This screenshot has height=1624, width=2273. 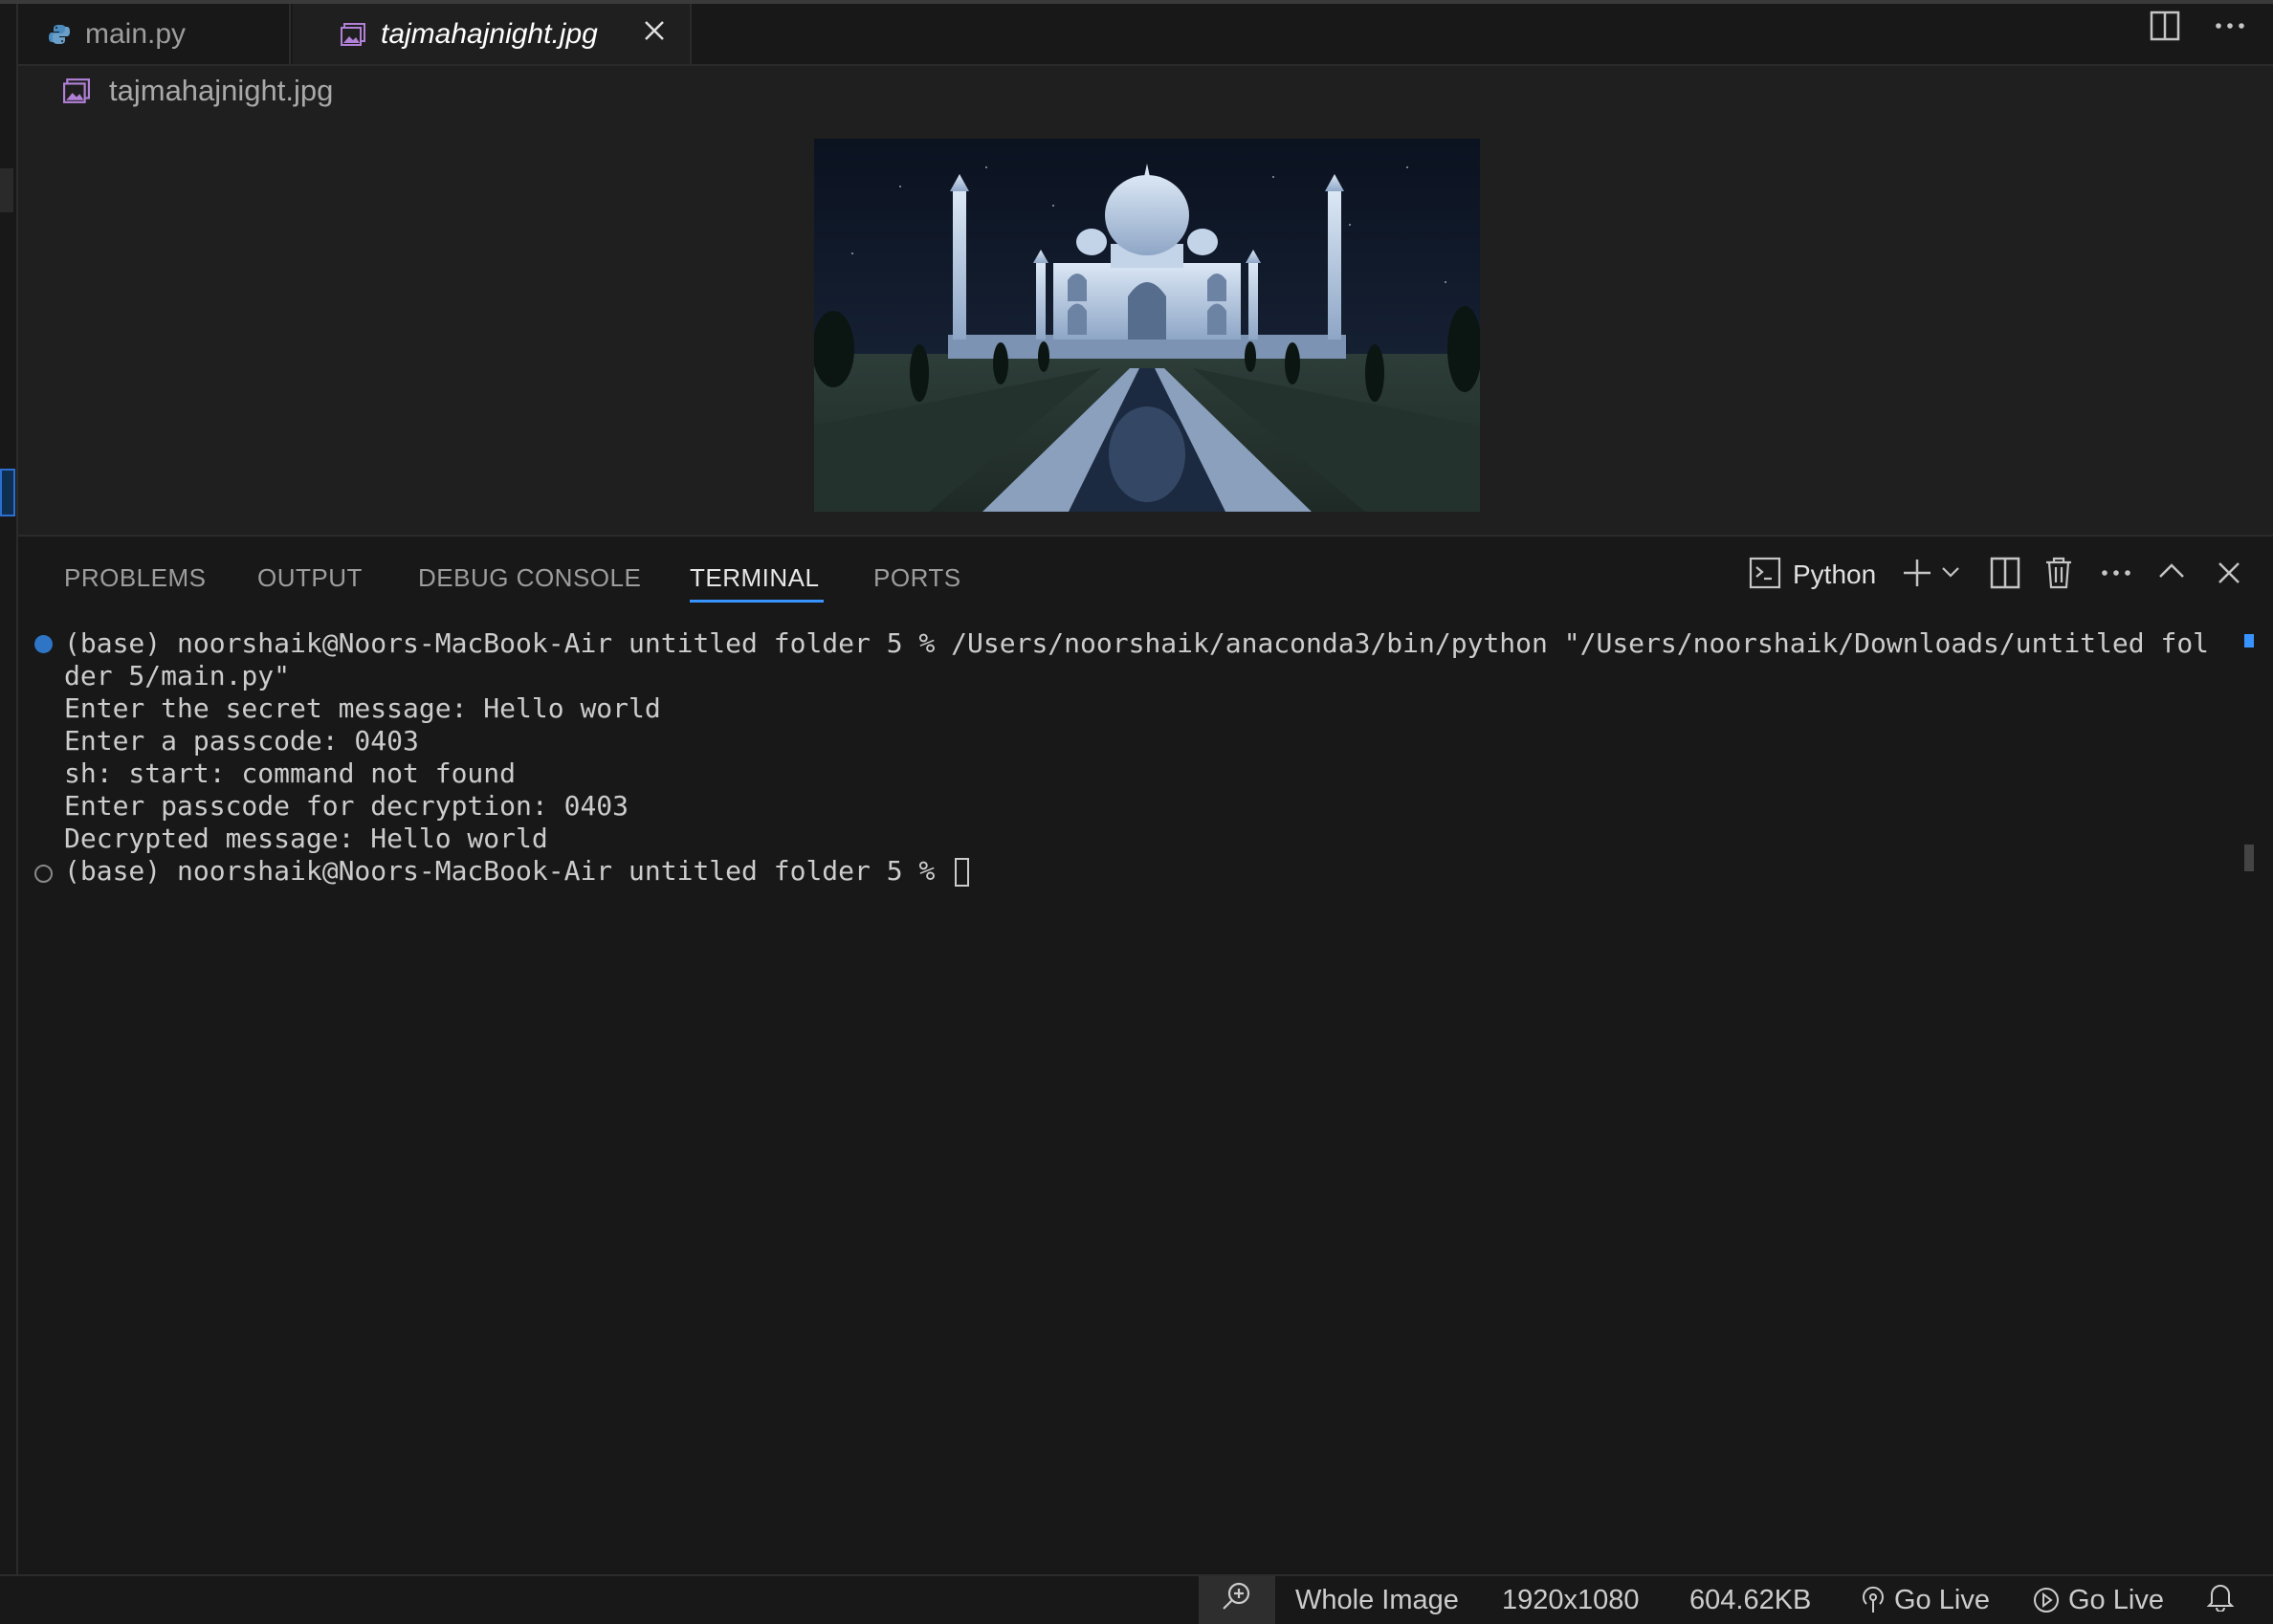 What do you see at coordinates (962, 873) in the screenshot?
I see `terminal-cursor` at bounding box center [962, 873].